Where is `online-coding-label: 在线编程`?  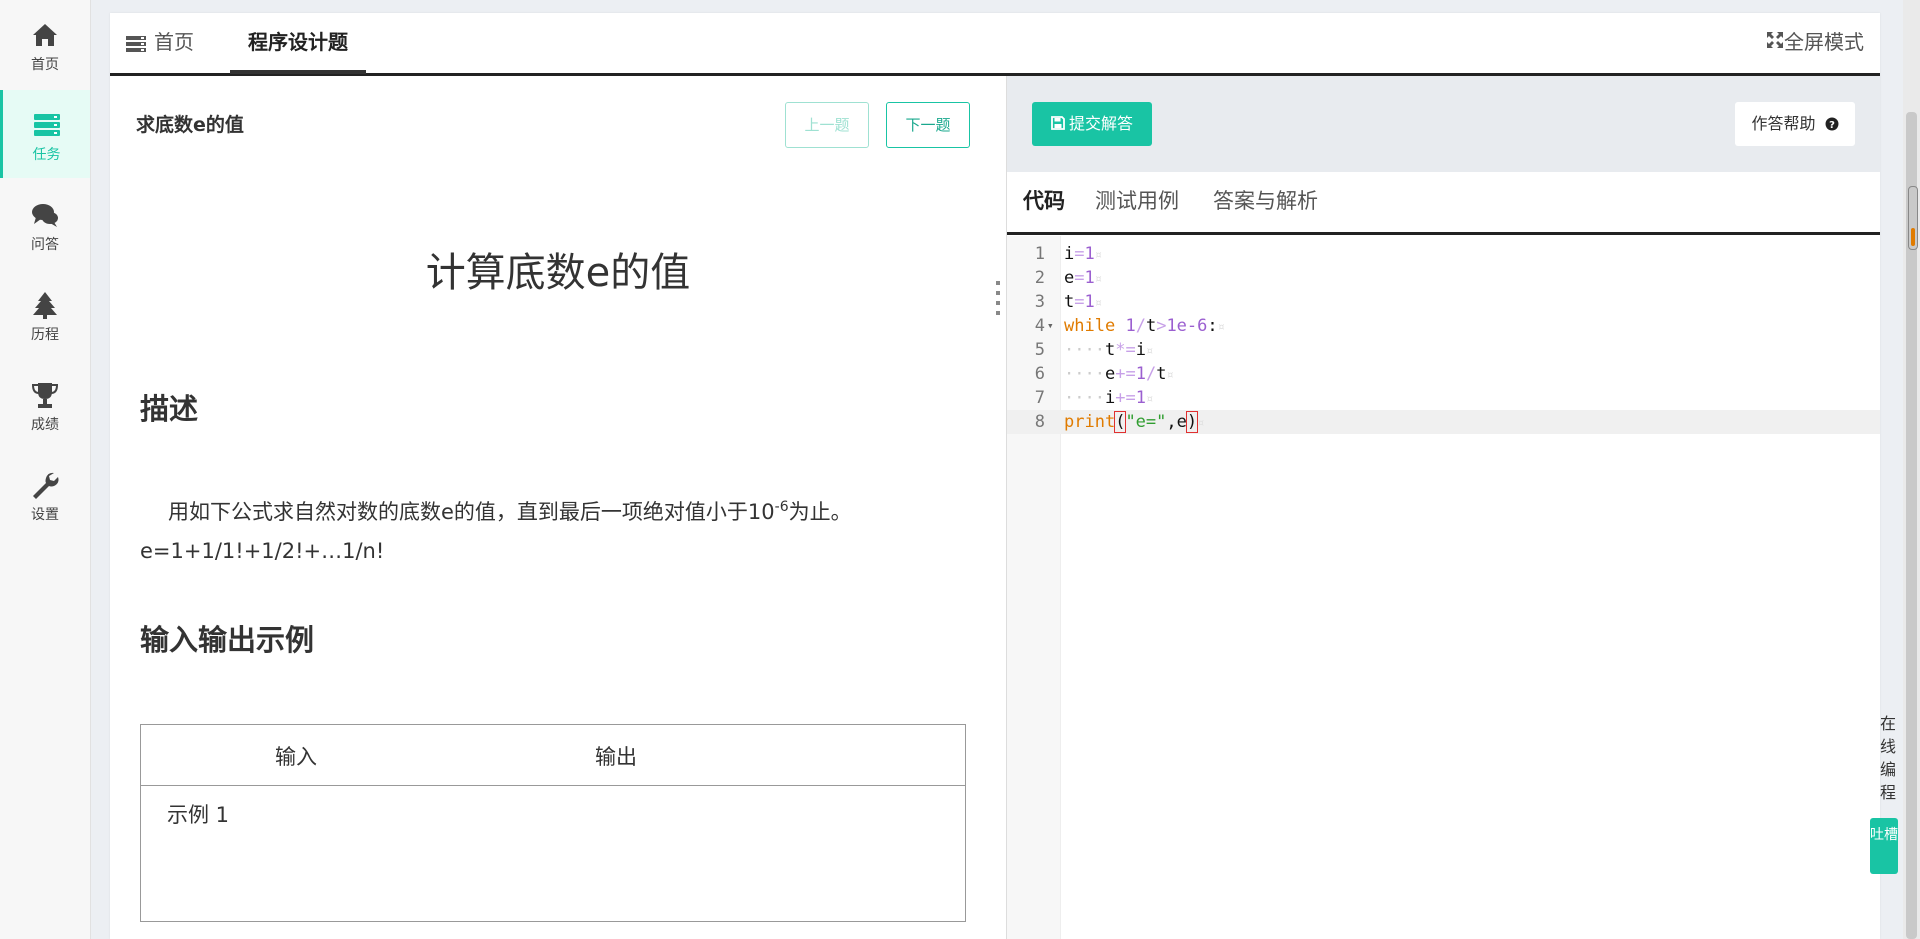
online-coding-label: 在线编程 is located at coordinates (1887, 758).